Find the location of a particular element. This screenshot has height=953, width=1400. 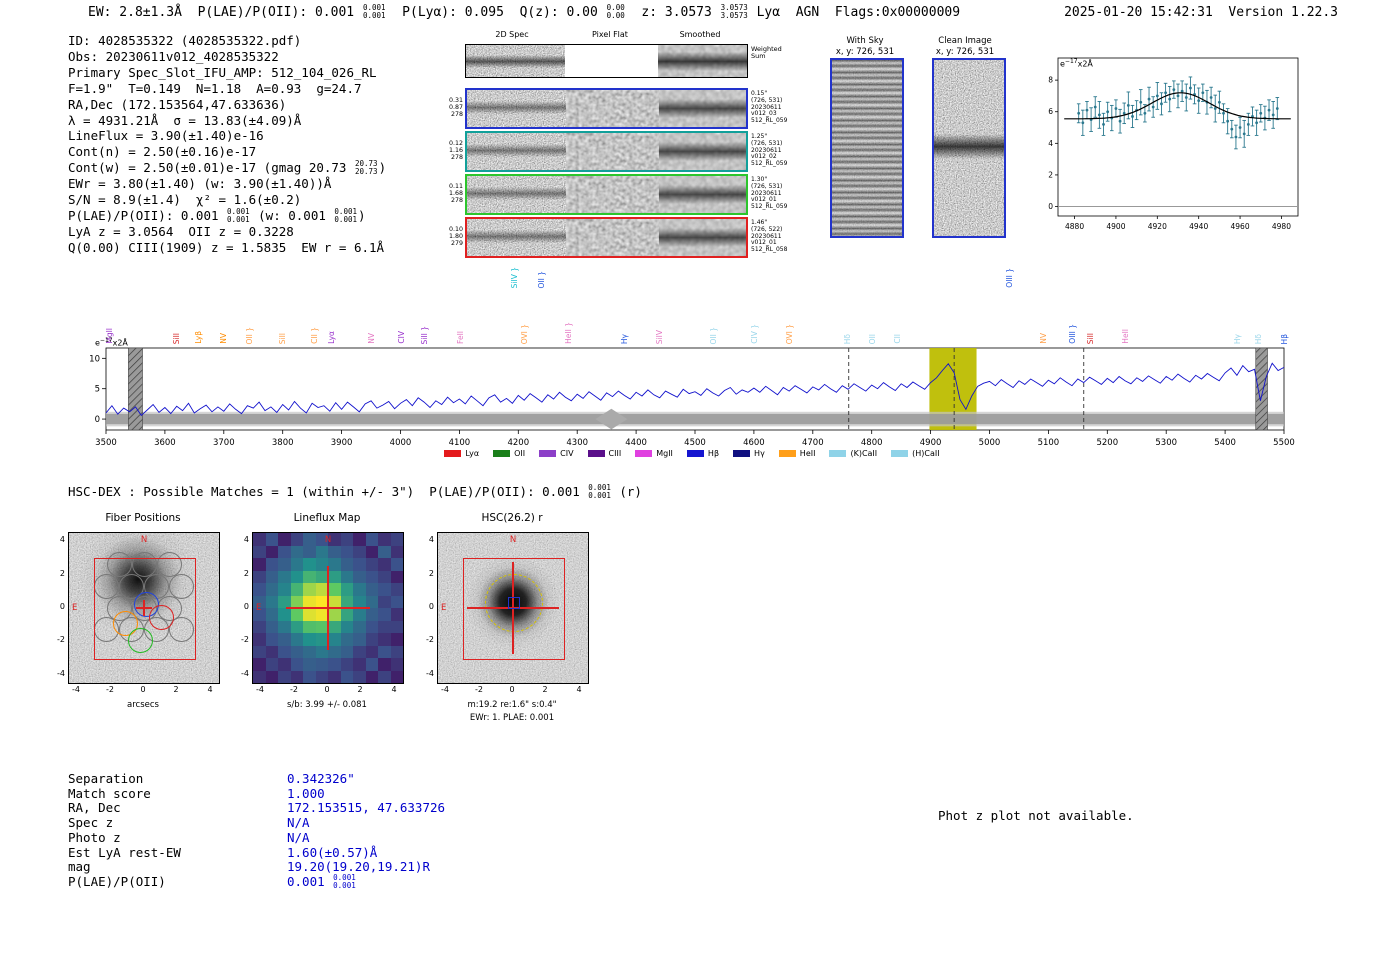

emission-line-label: HeII } is located at coordinates (568, 333).